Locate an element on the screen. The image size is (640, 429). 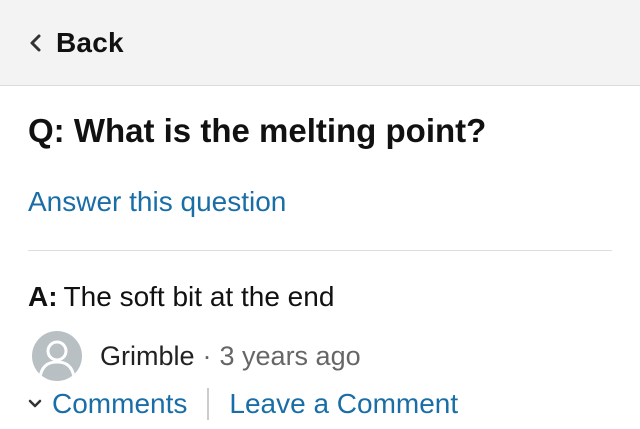
answer-text: The soft bit at the end is located at coordinates (199, 296).